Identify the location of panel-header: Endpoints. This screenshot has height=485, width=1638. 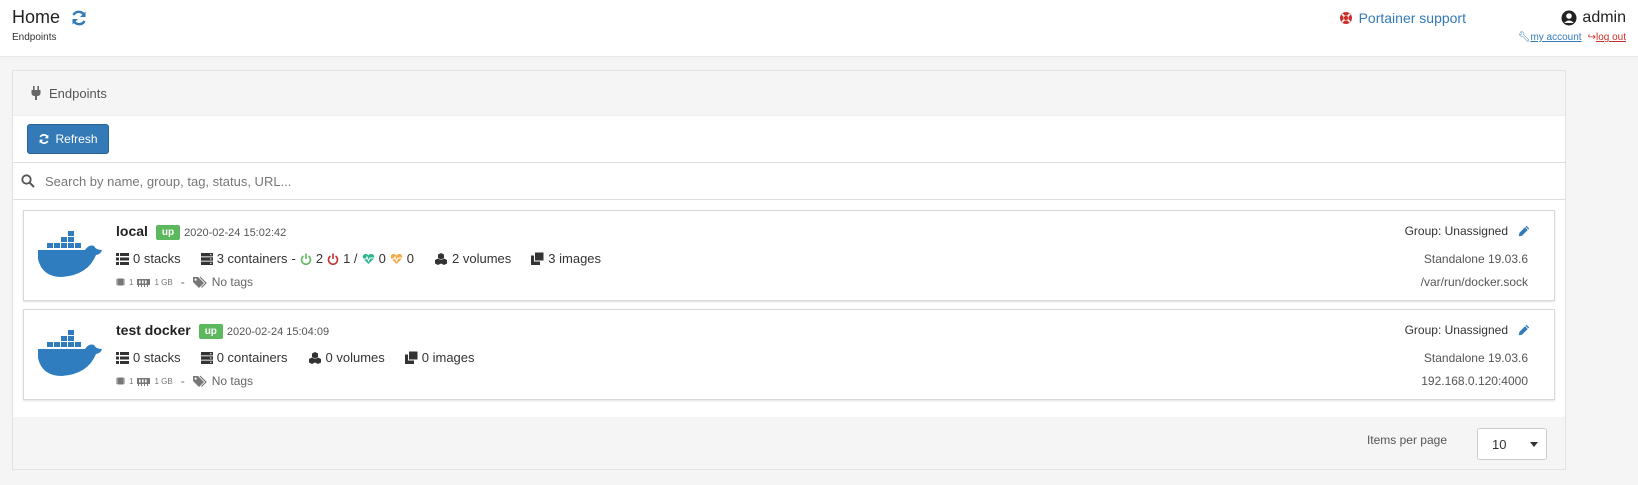
(789, 93).